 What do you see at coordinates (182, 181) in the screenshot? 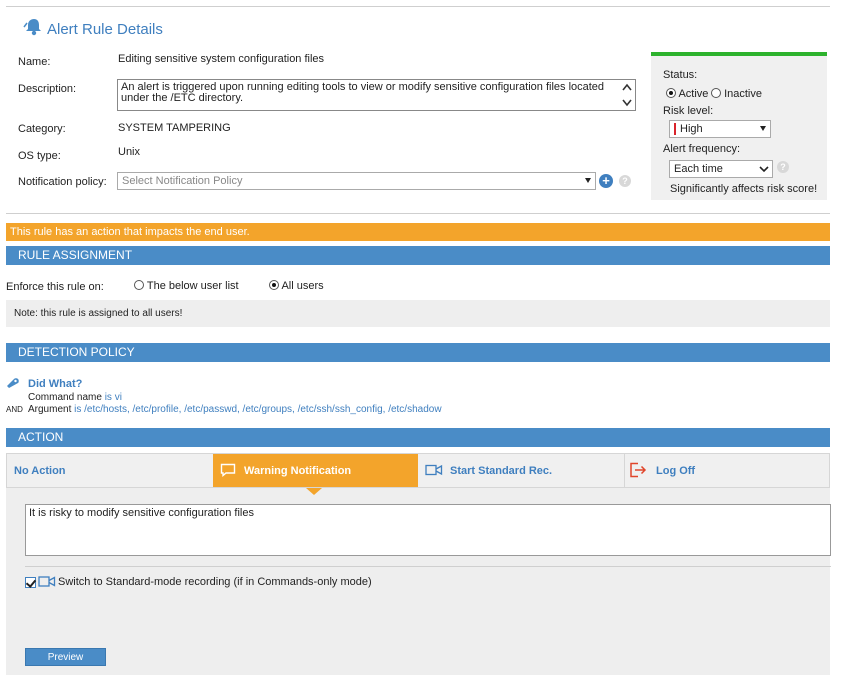
I see `notification-policy-placeholder: Select Notification Policy` at bounding box center [182, 181].